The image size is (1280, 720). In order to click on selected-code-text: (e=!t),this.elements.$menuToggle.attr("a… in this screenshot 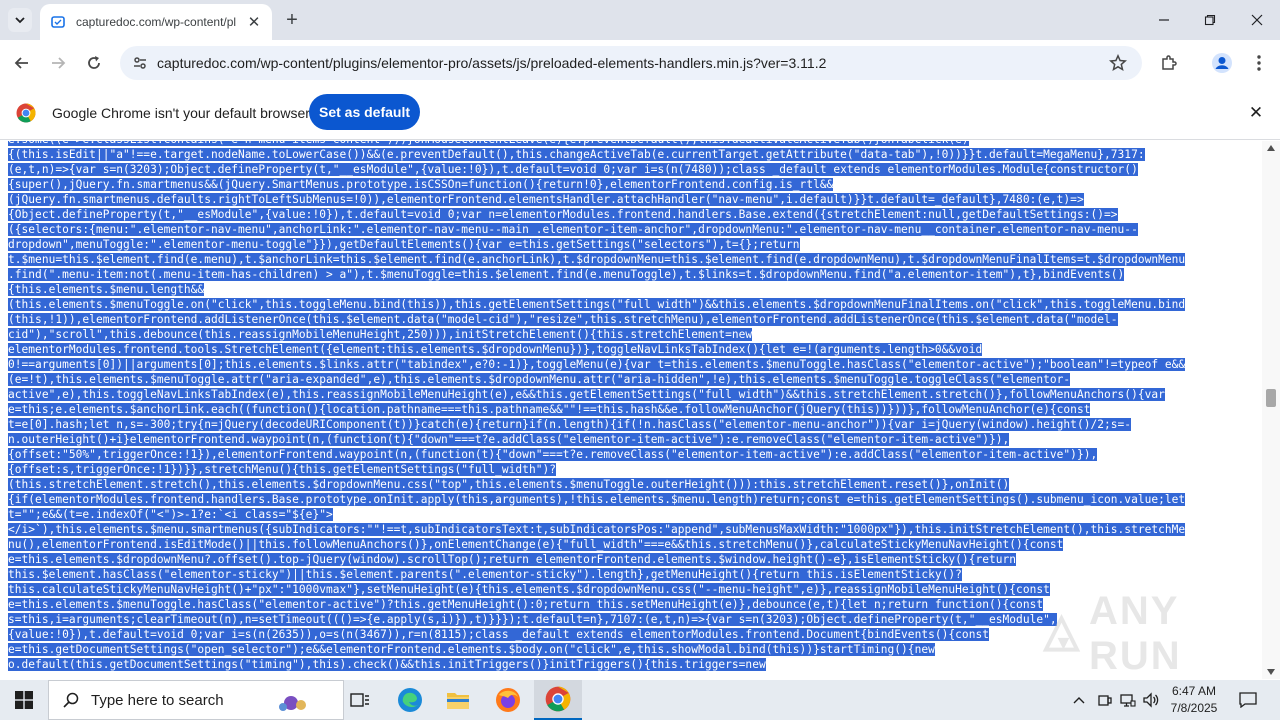, I will do `click(539, 379)`.